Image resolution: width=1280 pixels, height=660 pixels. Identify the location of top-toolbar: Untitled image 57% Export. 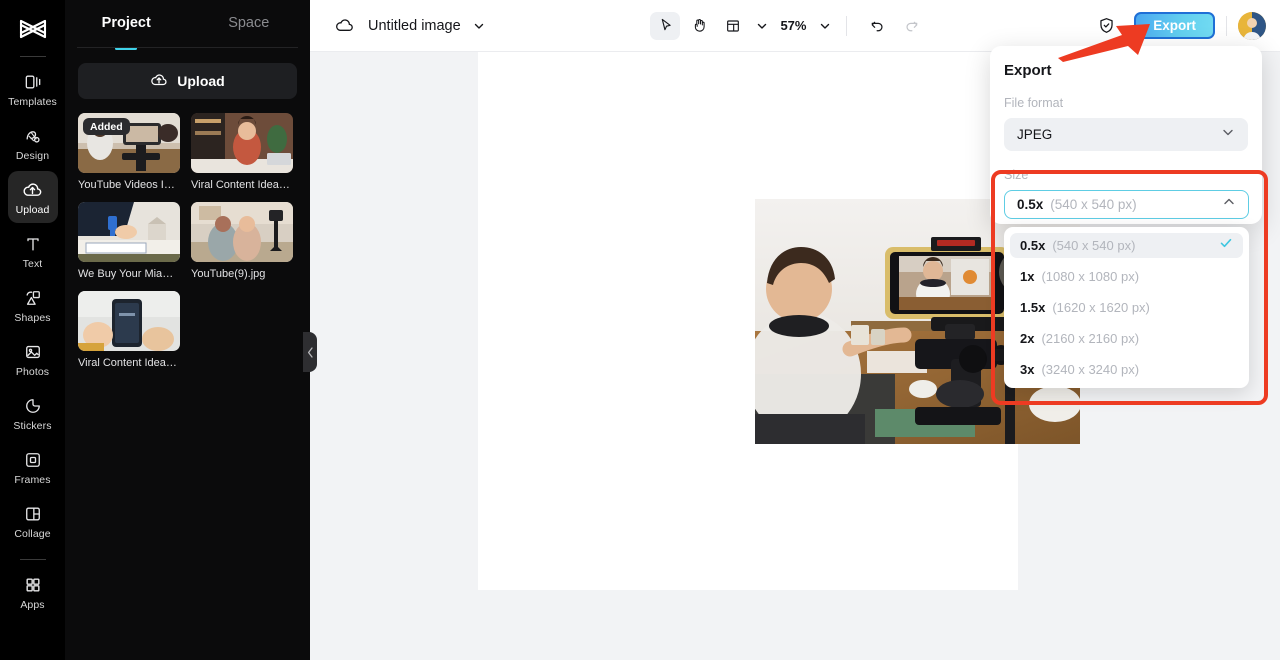
(795, 26).